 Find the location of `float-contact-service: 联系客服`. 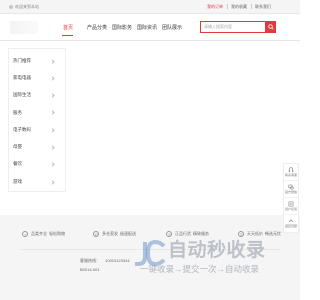

float-contact-service: 联系客服 is located at coordinates (291, 172).